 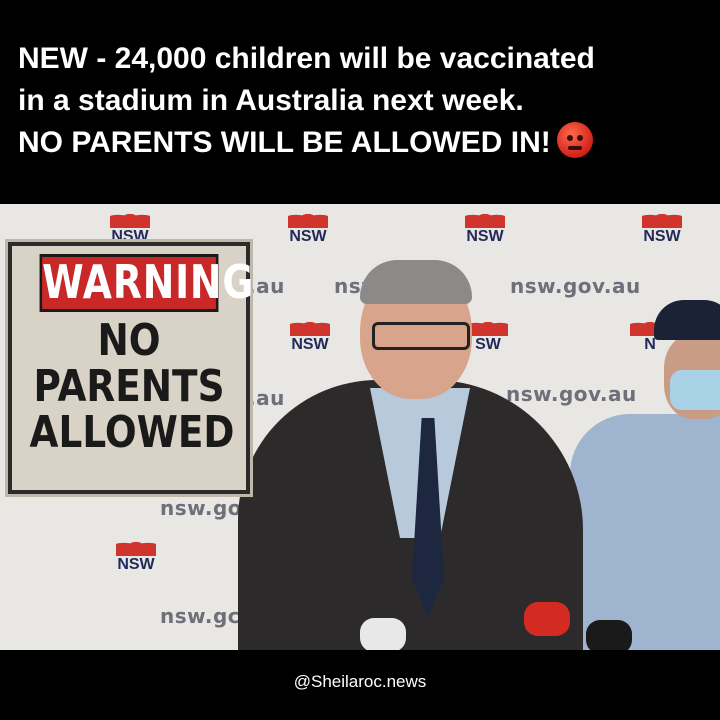 I want to click on headline-line-1: NEW - 24,000 children will be vaccinated, so click(x=306, y=58).